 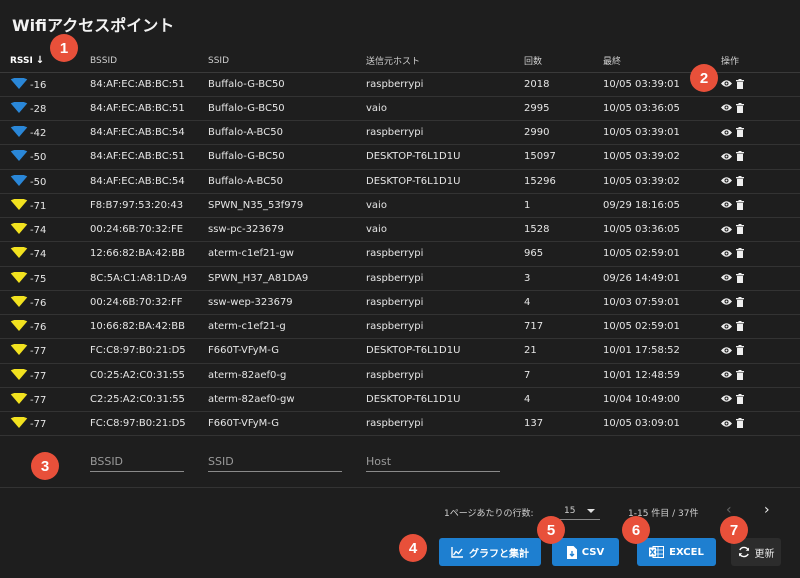 What do you see at coordinates (662, 157) in the screenshot?
I see `cell-last: 10/05 03:39:02` at bounding box center [662, 157].